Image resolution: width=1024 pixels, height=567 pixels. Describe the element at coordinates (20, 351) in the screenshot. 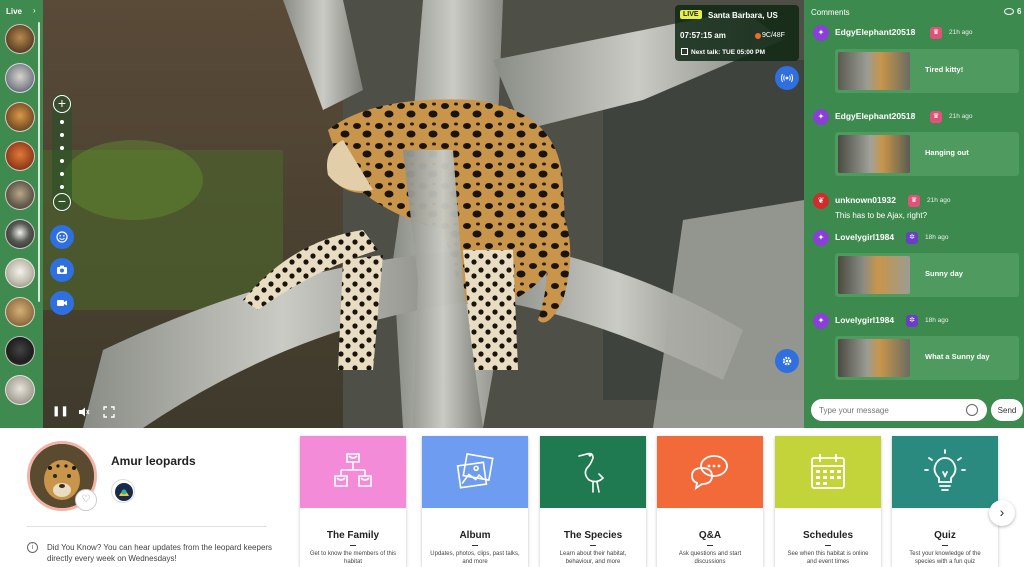

I see `thumb-gorillas` at that location.